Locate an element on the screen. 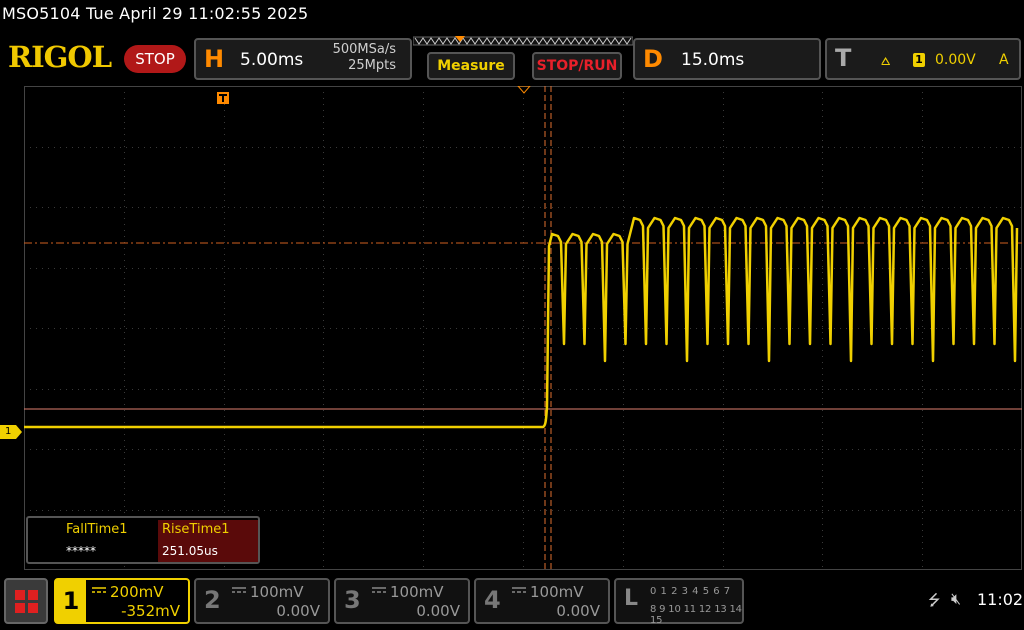 The width and height of the screenshot is (1024, 630). status-line: MSO5104 Tue April 29 11:02:55 2025 is located at coordinates (155, 13).